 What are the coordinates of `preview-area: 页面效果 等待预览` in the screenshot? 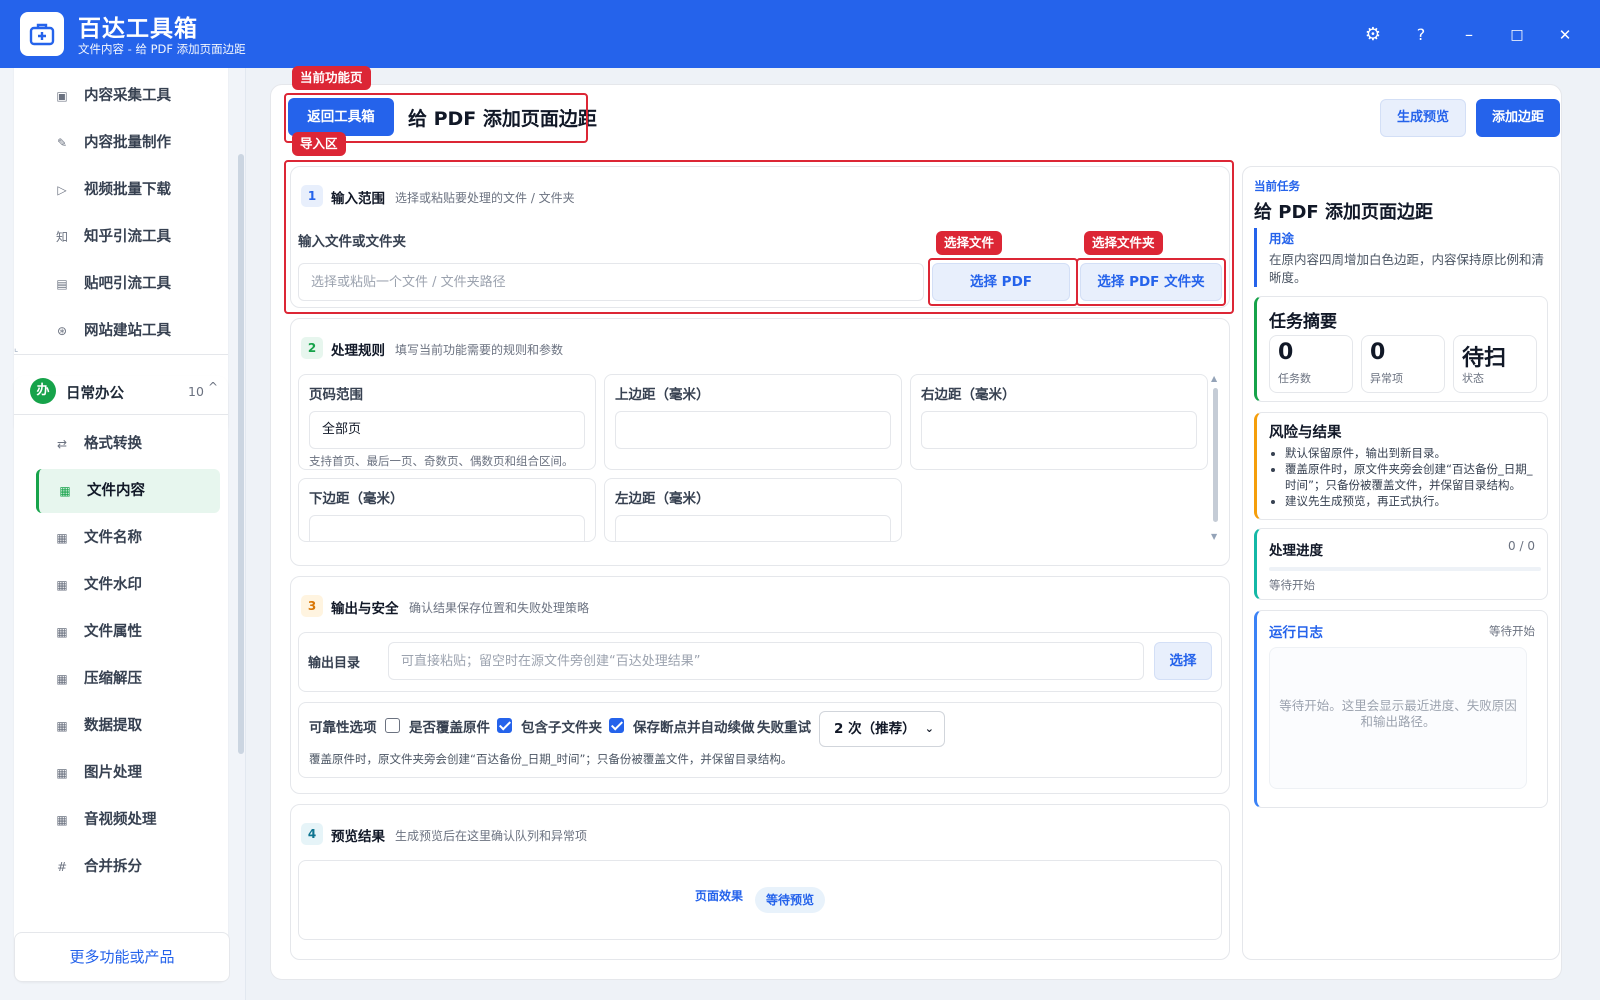 It's located at (760, 900).